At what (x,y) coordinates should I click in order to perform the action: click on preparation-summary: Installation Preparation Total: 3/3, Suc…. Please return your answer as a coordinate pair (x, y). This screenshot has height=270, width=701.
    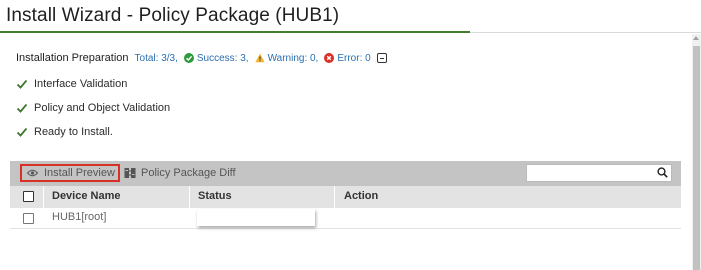
    Looking at the image, I should click on (201, 58).